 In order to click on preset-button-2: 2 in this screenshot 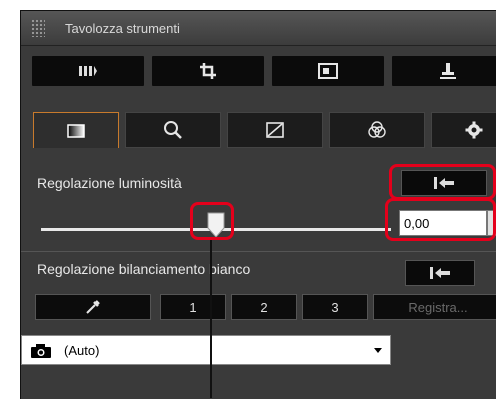, I will do `click(264, 307)`.